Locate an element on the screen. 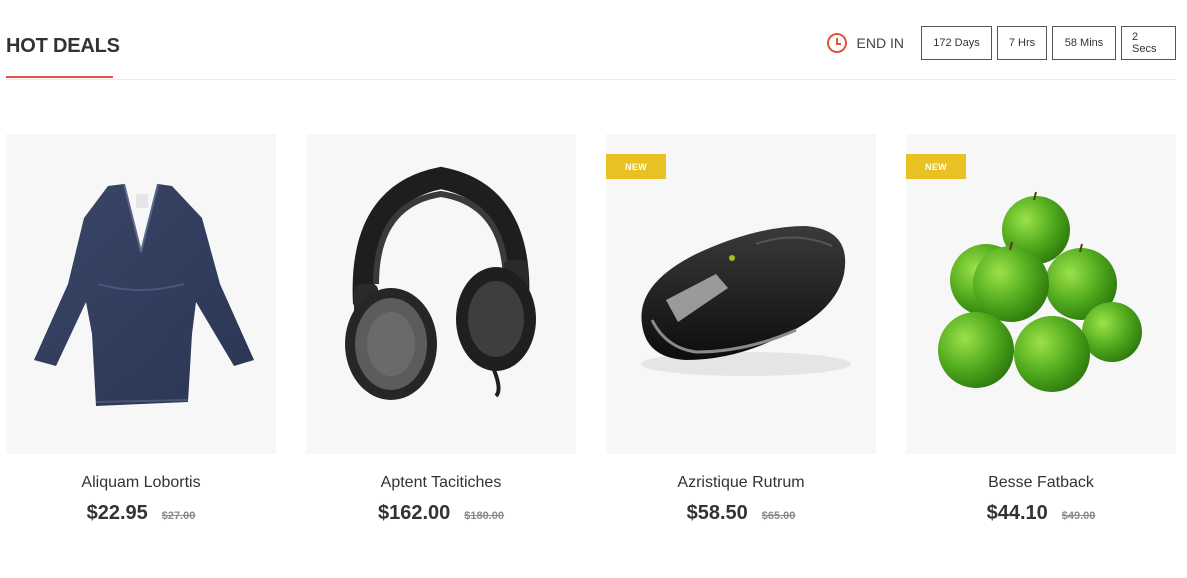  deal-countdown: END IN 172 Days 7 Hrs 58 Mins 2 Secs is located at coordinates (1001, 43).